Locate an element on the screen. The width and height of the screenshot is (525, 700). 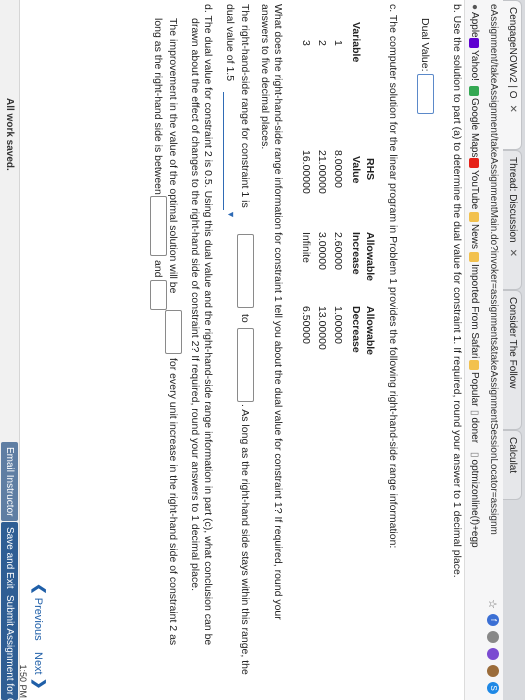
next-button: Next ❯ is located at coordinates (39, 670).